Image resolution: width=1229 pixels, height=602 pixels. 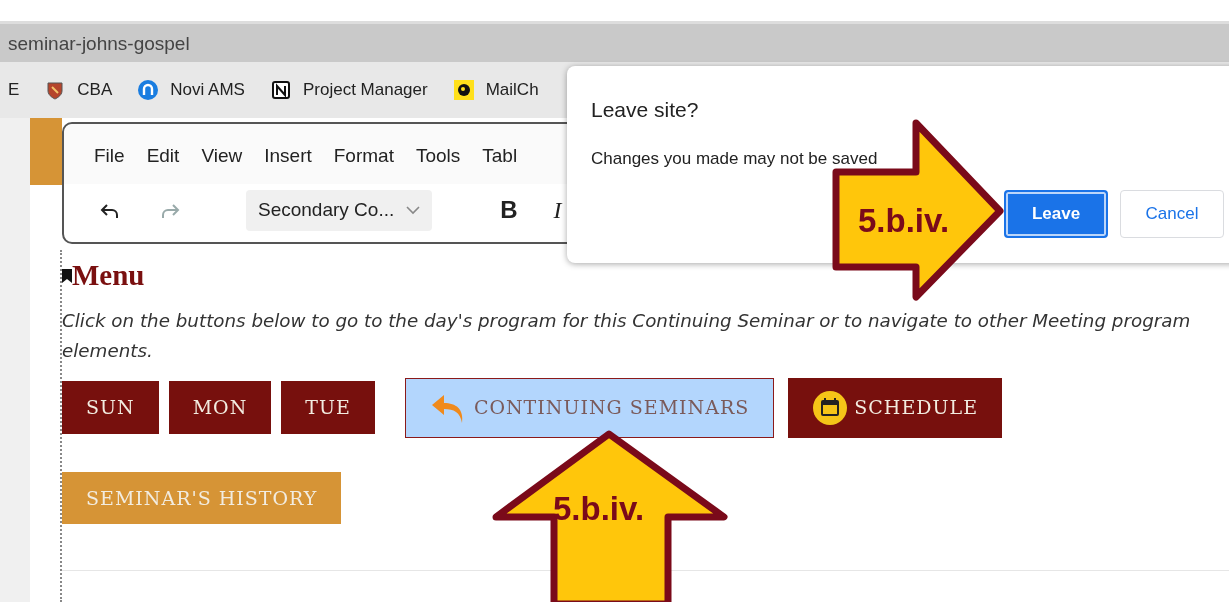 I want to click on cancel-button: Cancel, so click(x=1172, y=214).